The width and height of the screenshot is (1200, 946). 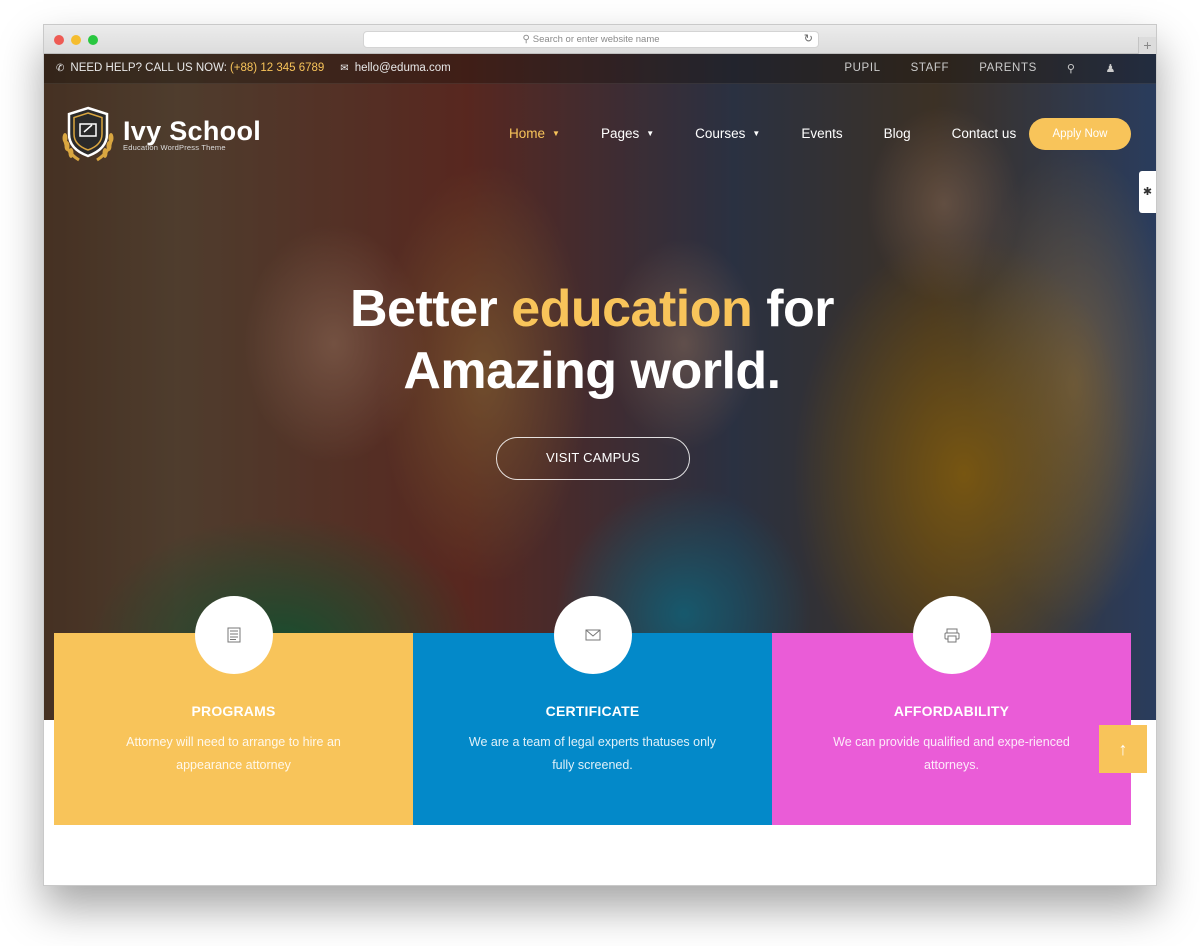 I want to click on address-bar: ⚲ Search or enter website name ↻, so click(x=591, y=39).